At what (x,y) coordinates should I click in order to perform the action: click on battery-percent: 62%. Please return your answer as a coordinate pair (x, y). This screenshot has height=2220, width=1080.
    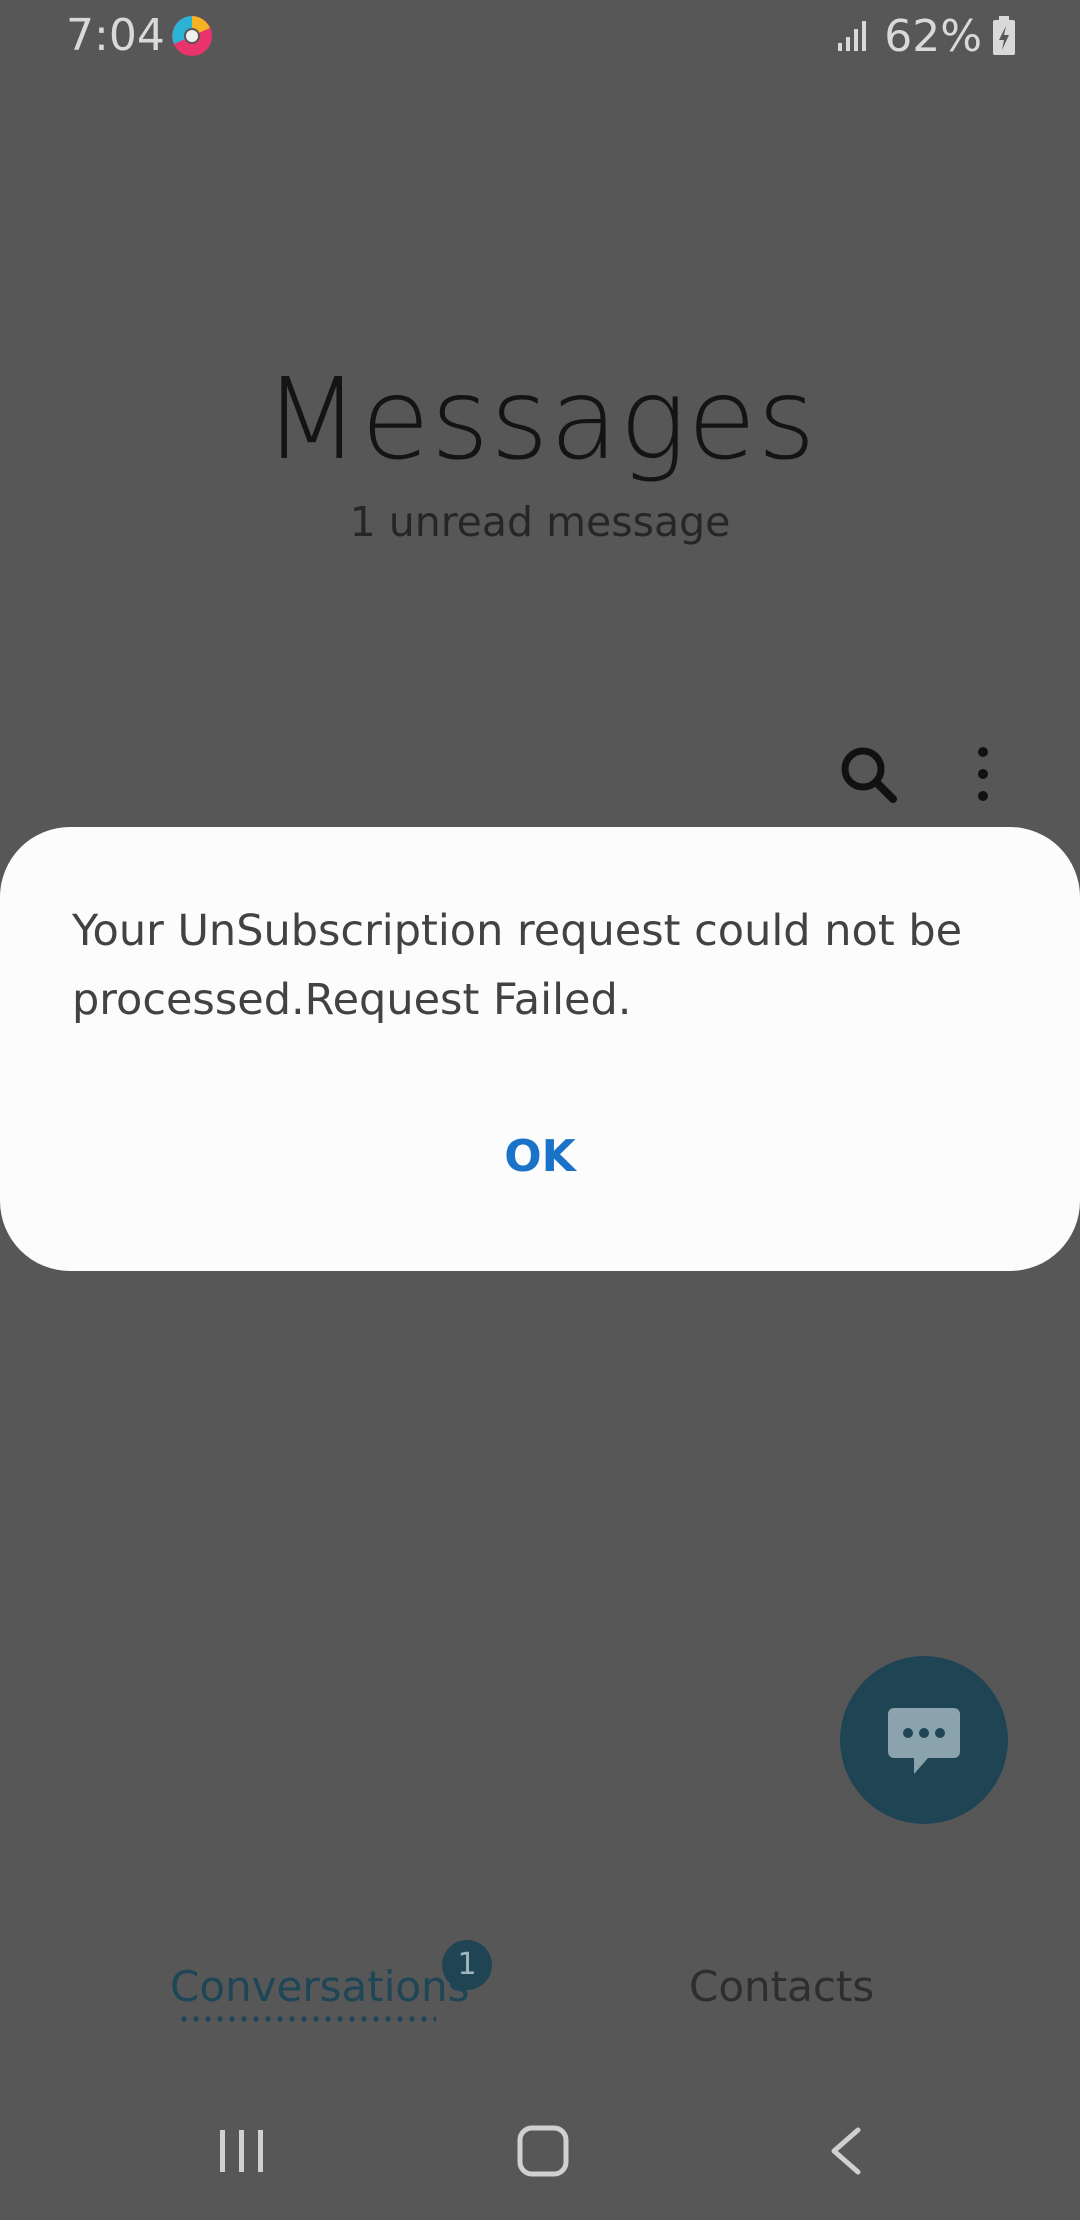
    Looking at the image, I should click on (933, 36).